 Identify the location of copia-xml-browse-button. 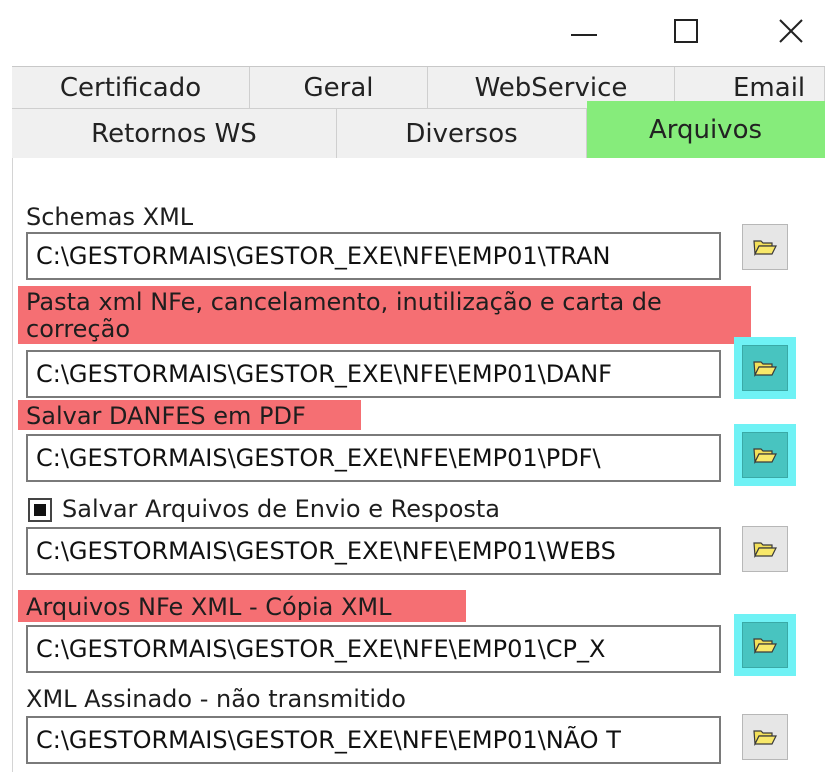
(765, 645).